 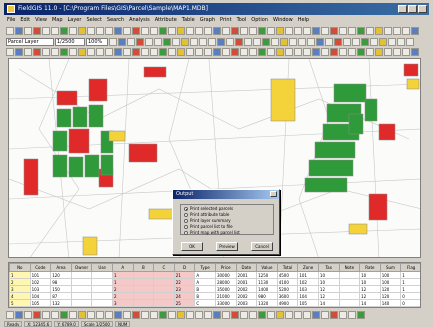 I want to click on table-row: 5 105 132 3 25 C 33000 2003 1320 4900 105 14 14 140 0, so click(x=214, y=303).